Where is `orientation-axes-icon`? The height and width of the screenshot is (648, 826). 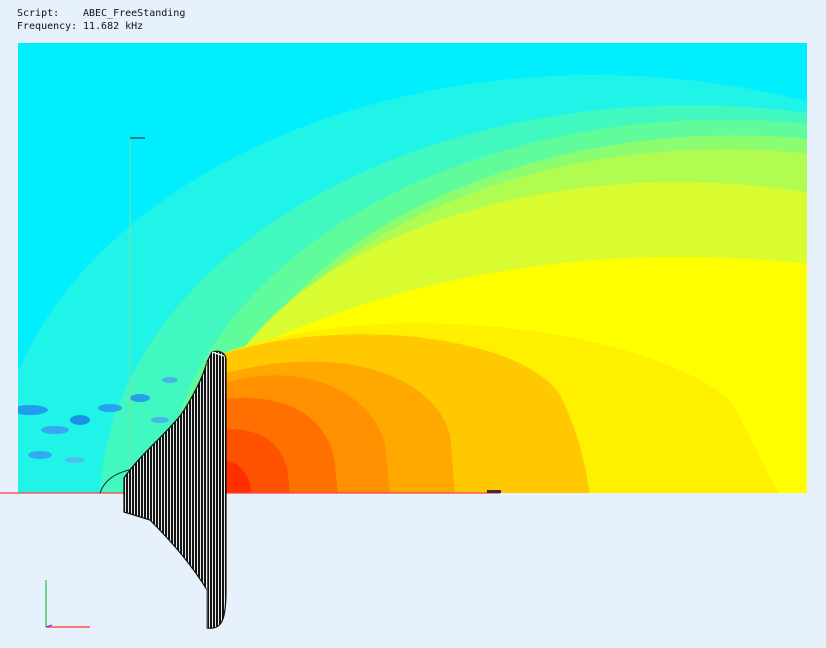 orientation-axes-icon is located at coordinates (67, 604).